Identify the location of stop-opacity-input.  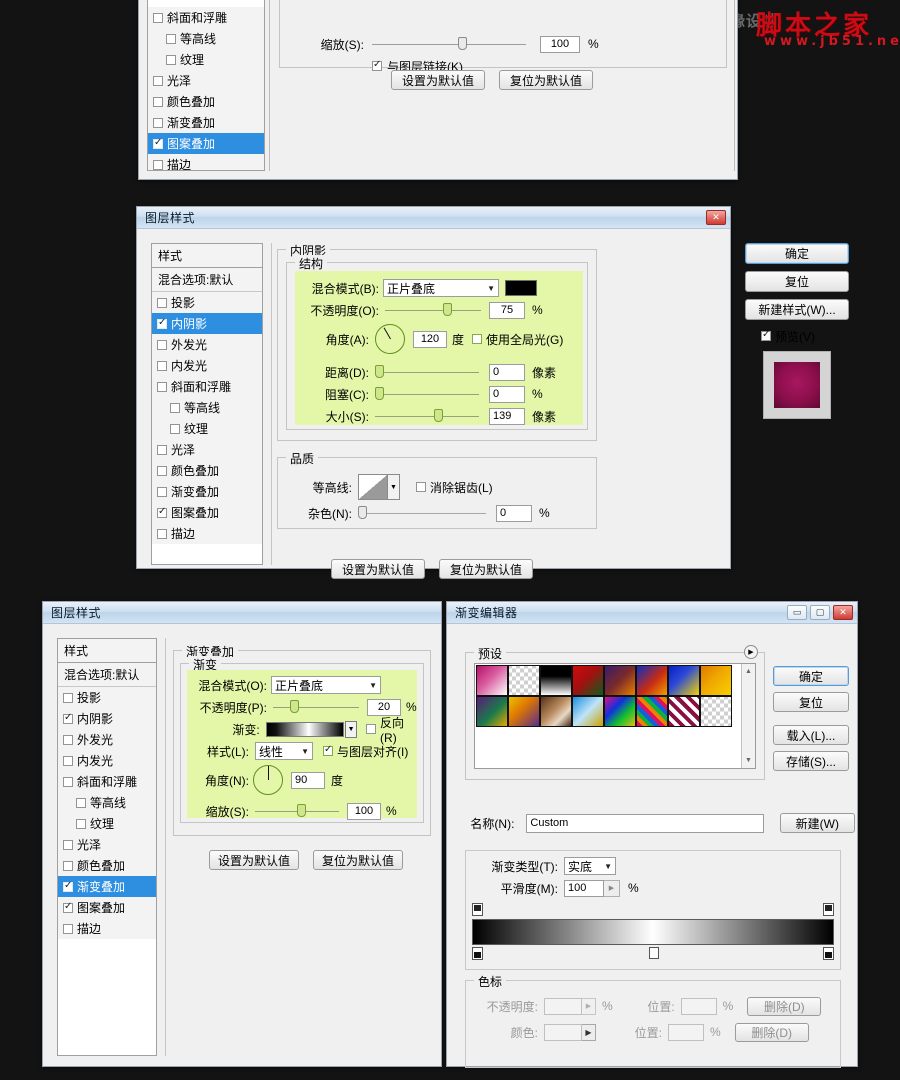
(563, 1006).